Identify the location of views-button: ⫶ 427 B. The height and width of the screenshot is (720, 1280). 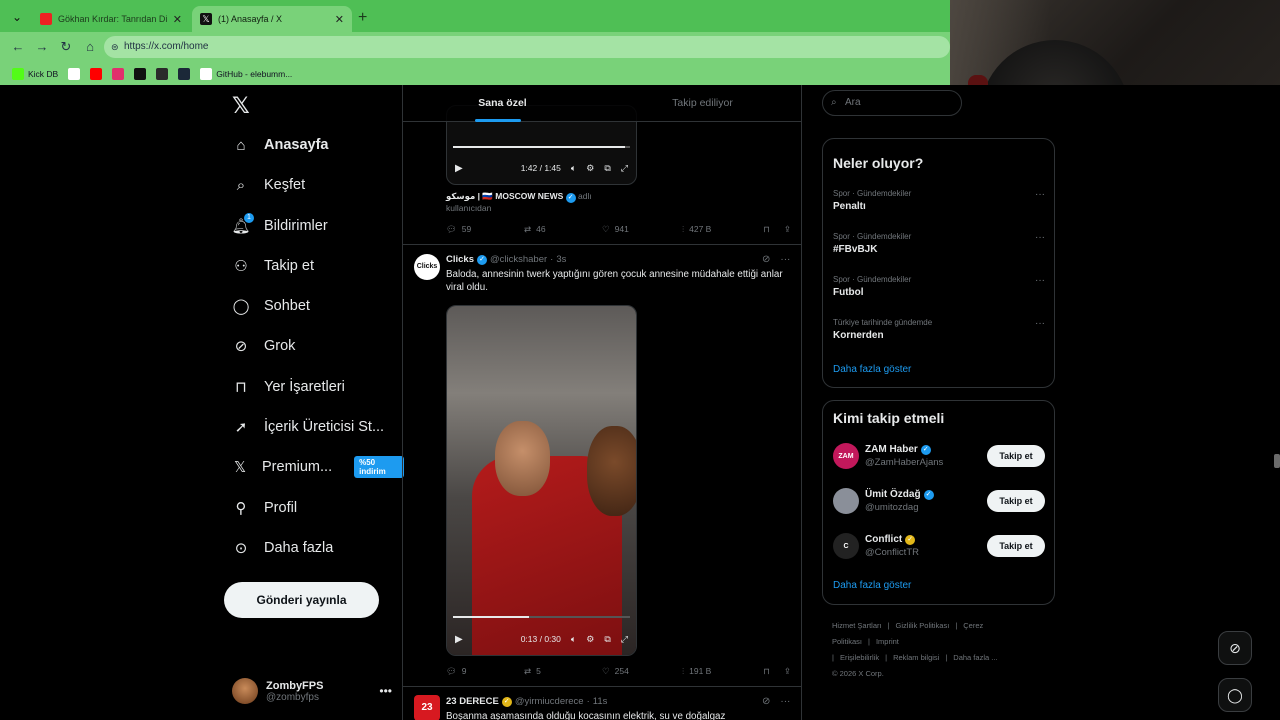
(722, 229).